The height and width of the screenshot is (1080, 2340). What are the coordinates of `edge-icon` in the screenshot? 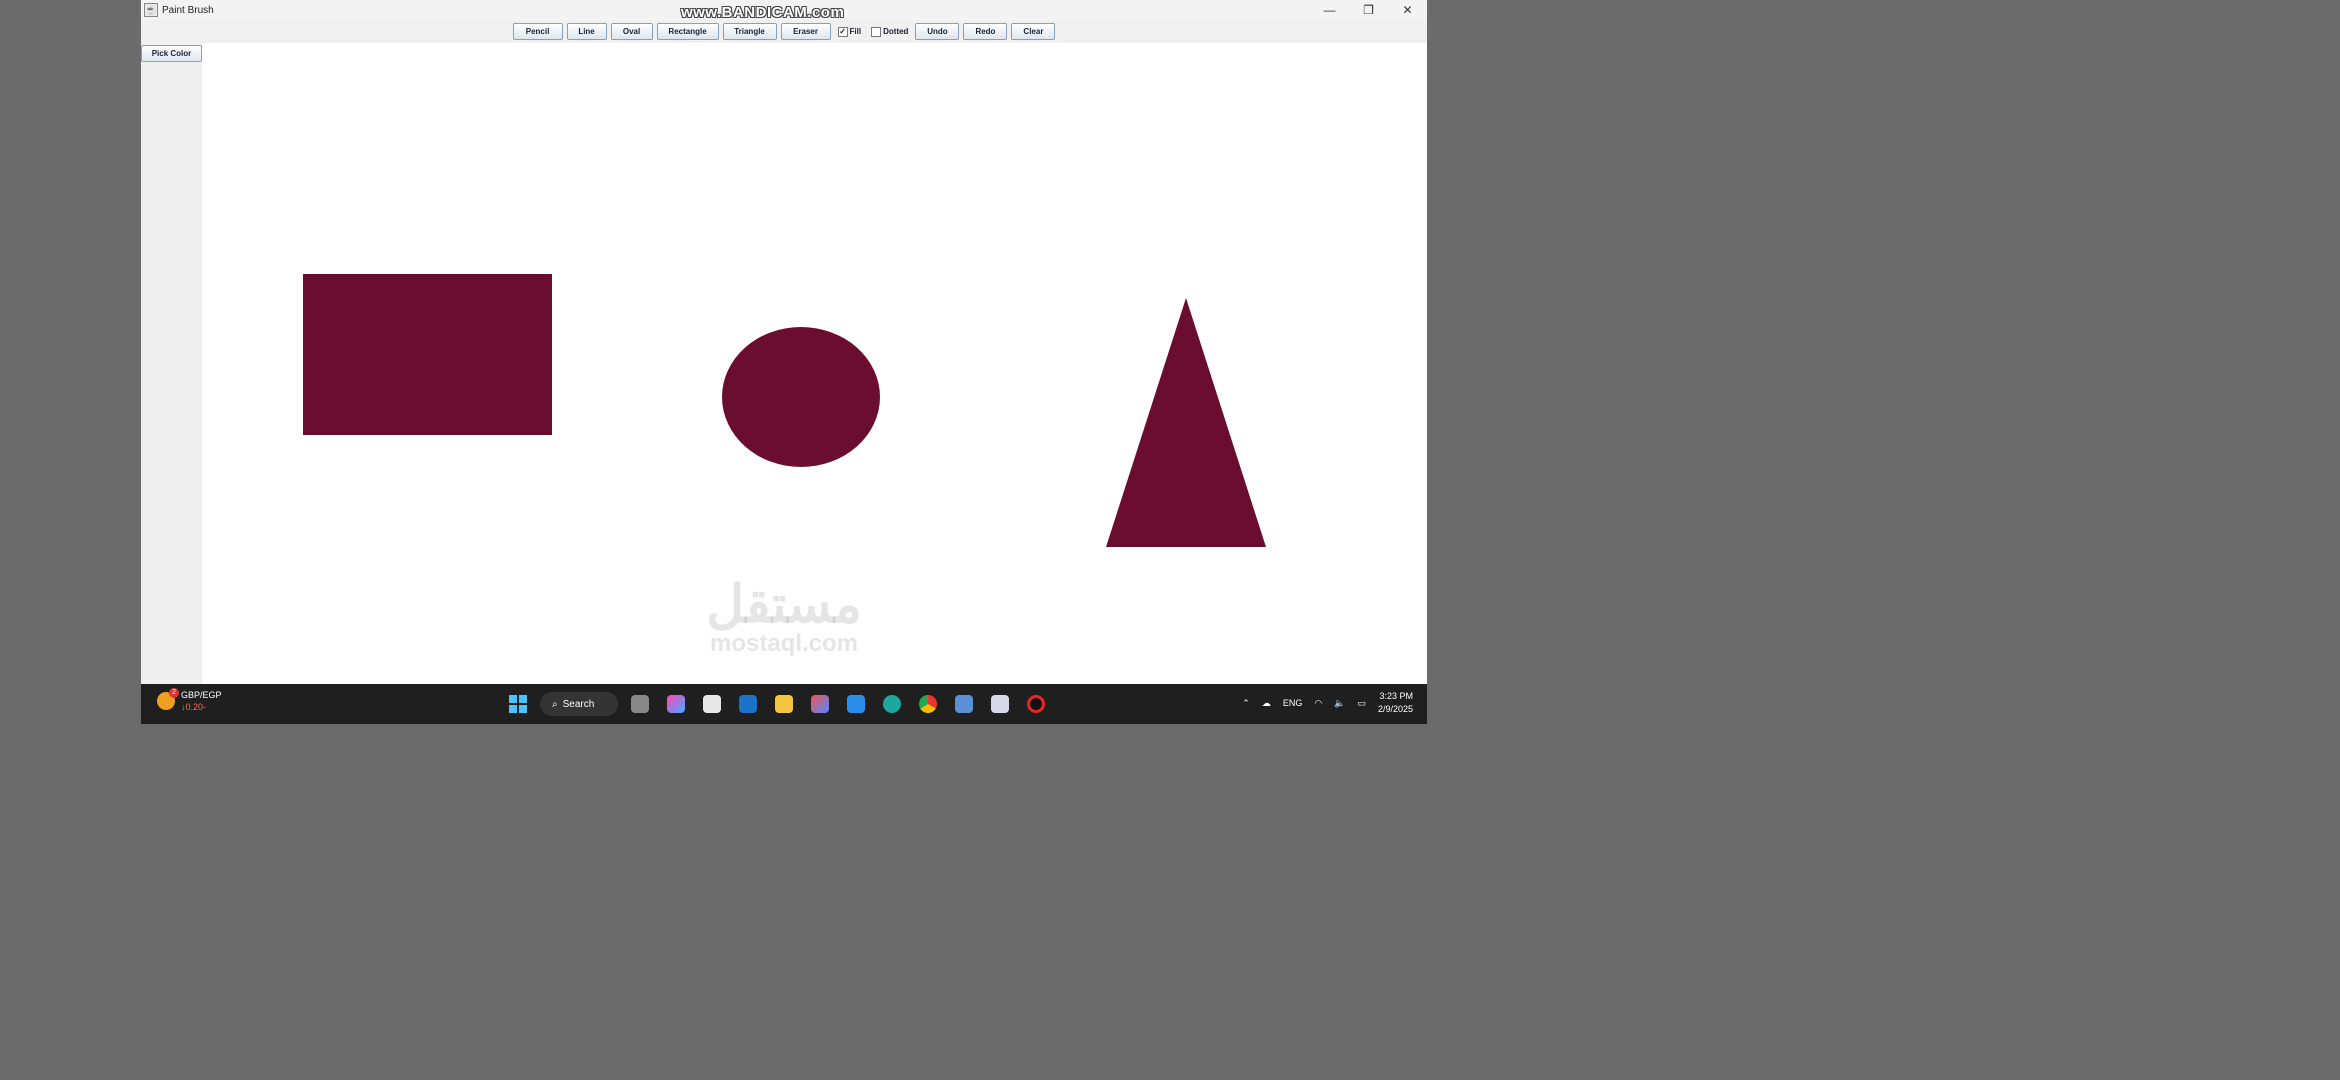 It's located at (892, 704).